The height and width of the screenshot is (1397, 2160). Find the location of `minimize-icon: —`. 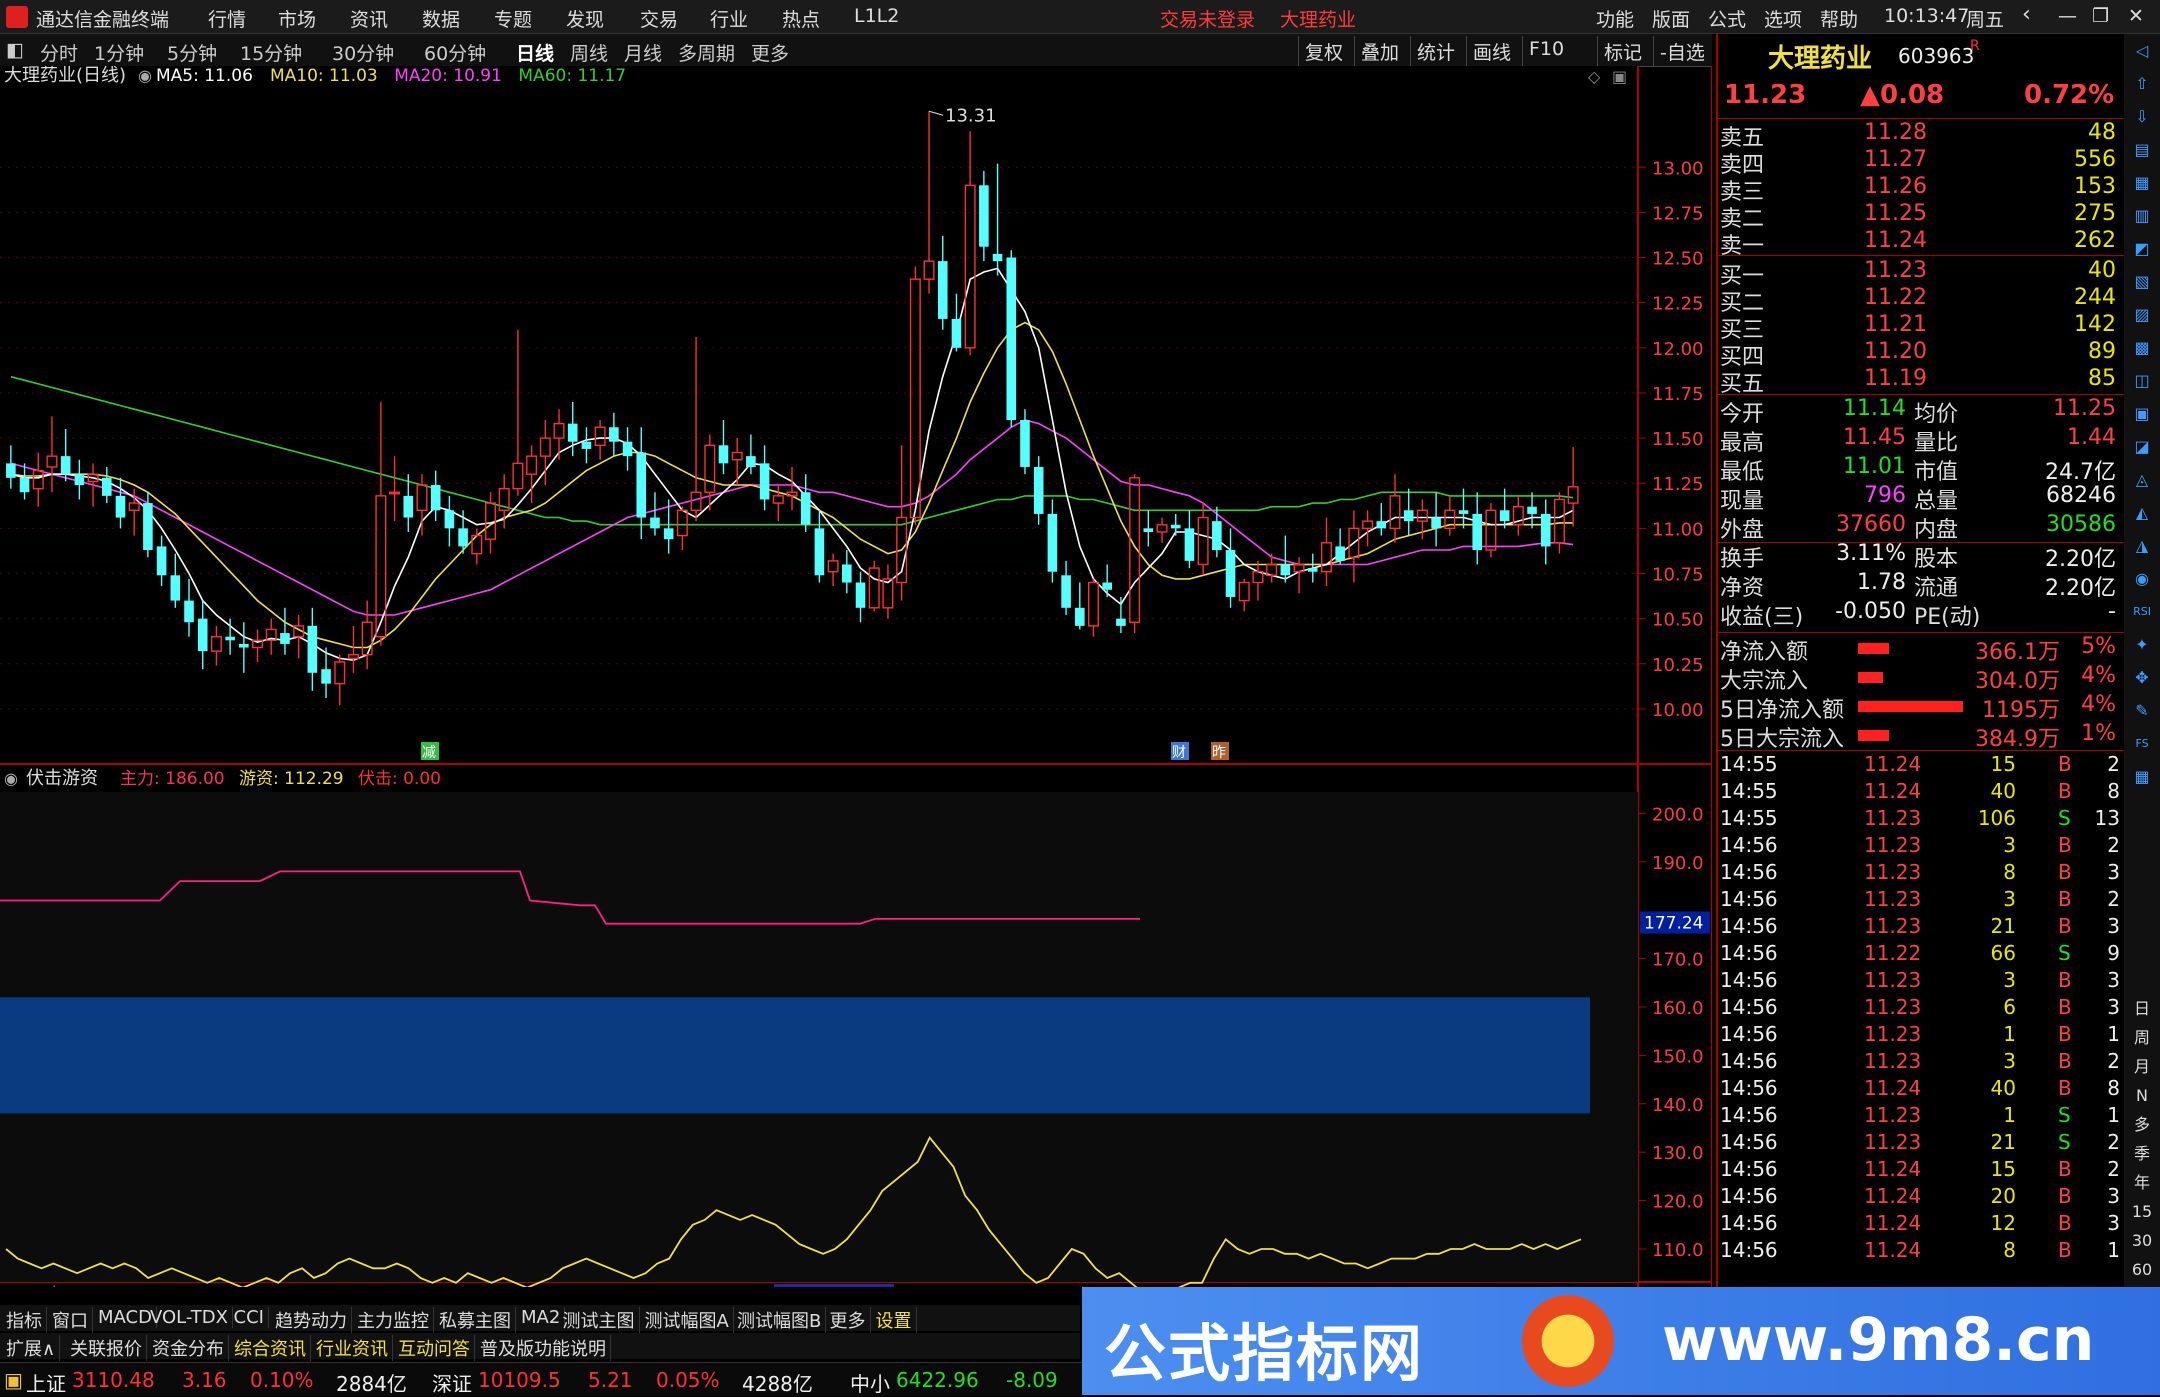

minimize-icon: — is located at coordinates (2067, 16).